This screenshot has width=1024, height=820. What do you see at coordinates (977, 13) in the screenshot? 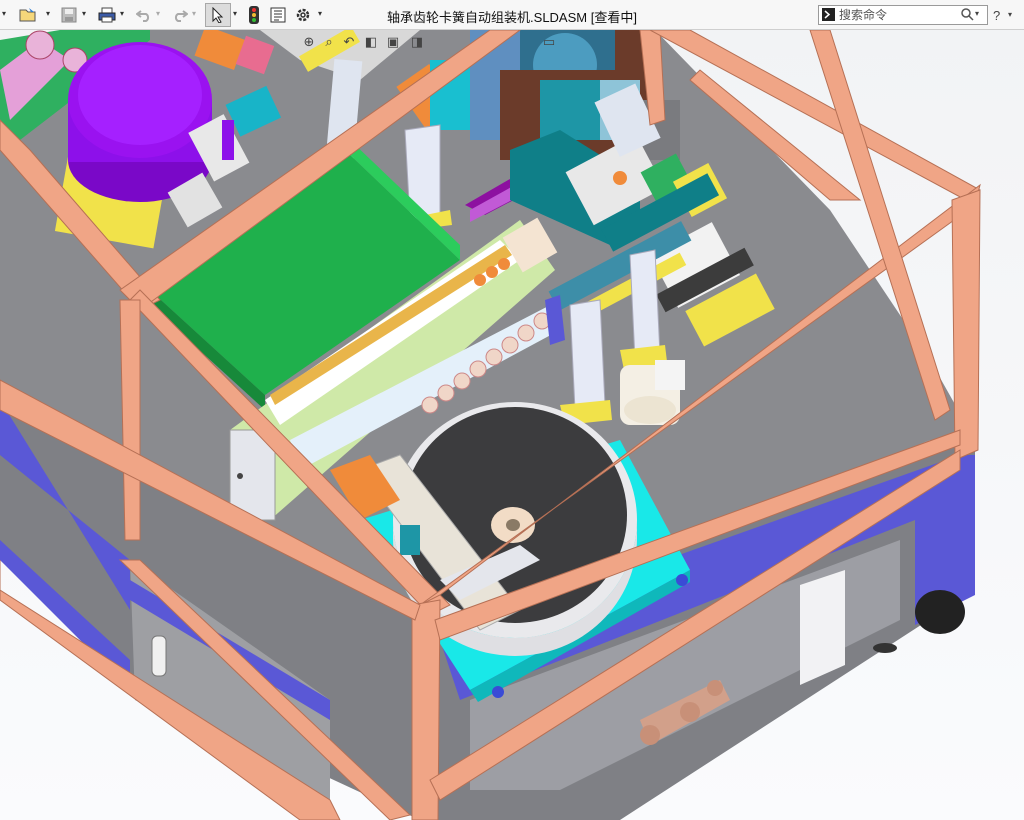
I see `search-dropdown-caret: ▾` at bounding box center [977, 13].